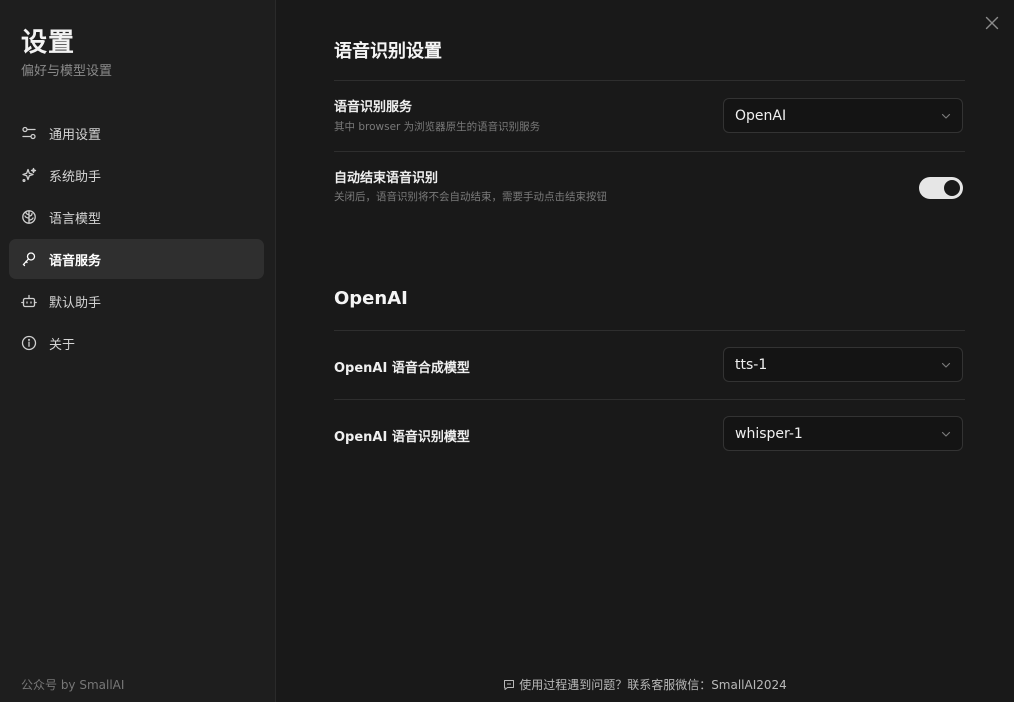 This screenshot has width=1014, height=702. Describe the element at coordinates (653, 685) in the screenshot. I see `support-footer-text: 使用过程遇到问题？联系客服微信：SmallAI2024` at that location.